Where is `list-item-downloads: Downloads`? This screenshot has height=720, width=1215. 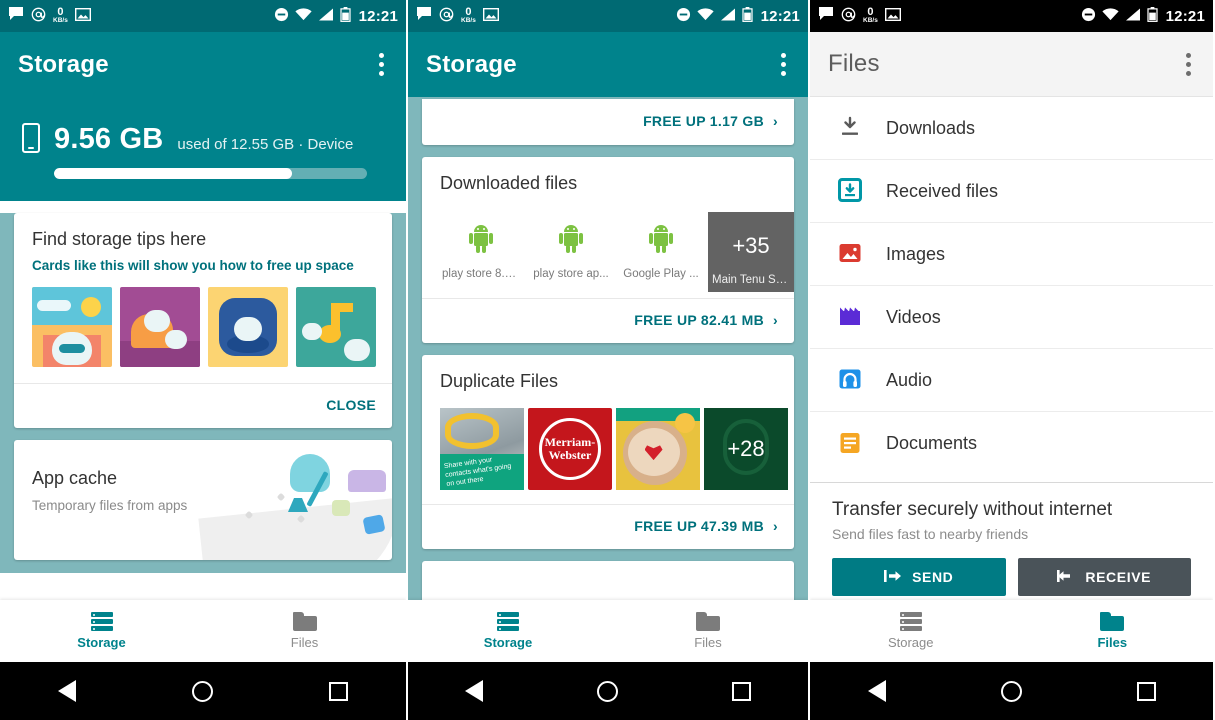
list-item-downloads: Downloads is located at coordinates (1011, 128).